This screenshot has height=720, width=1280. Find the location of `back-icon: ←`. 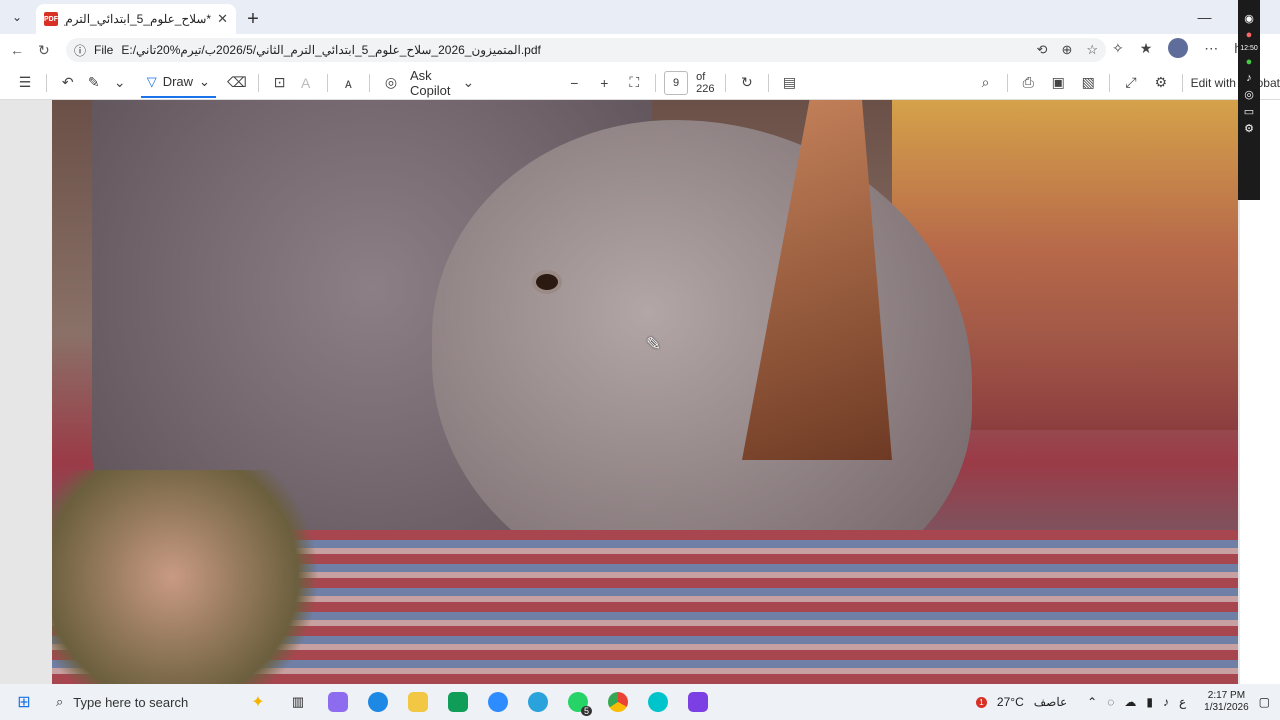

back-icon: ← is located at coordinates (17, 50).